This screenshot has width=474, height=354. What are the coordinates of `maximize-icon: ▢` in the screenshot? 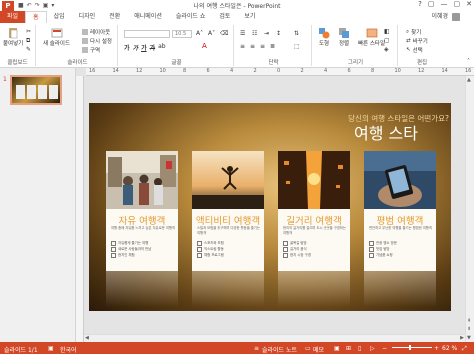 It's located at (457, 4).